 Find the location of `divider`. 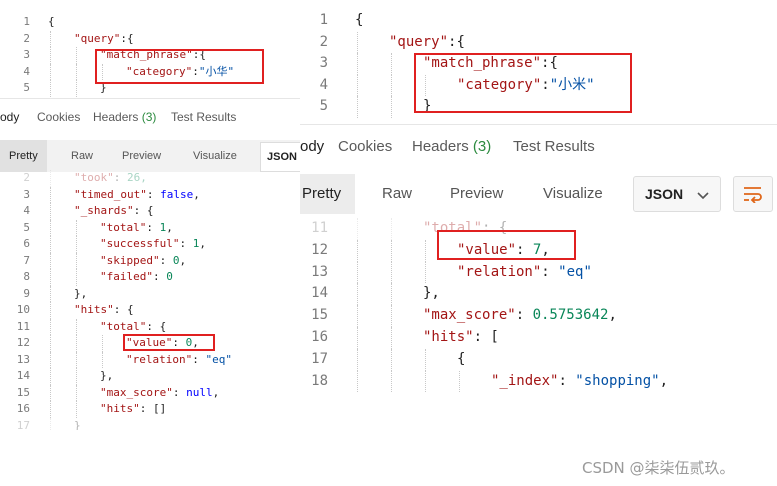

divider is located at coordinates (538, 124).